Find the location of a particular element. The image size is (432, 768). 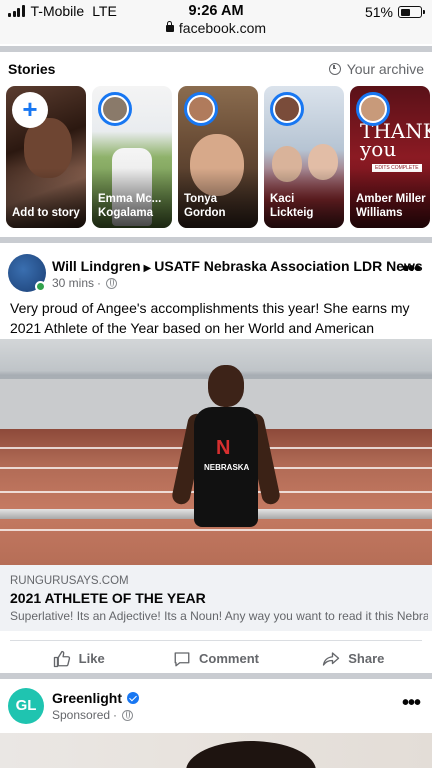

share-label: Share is located at coordinates (366, 658).